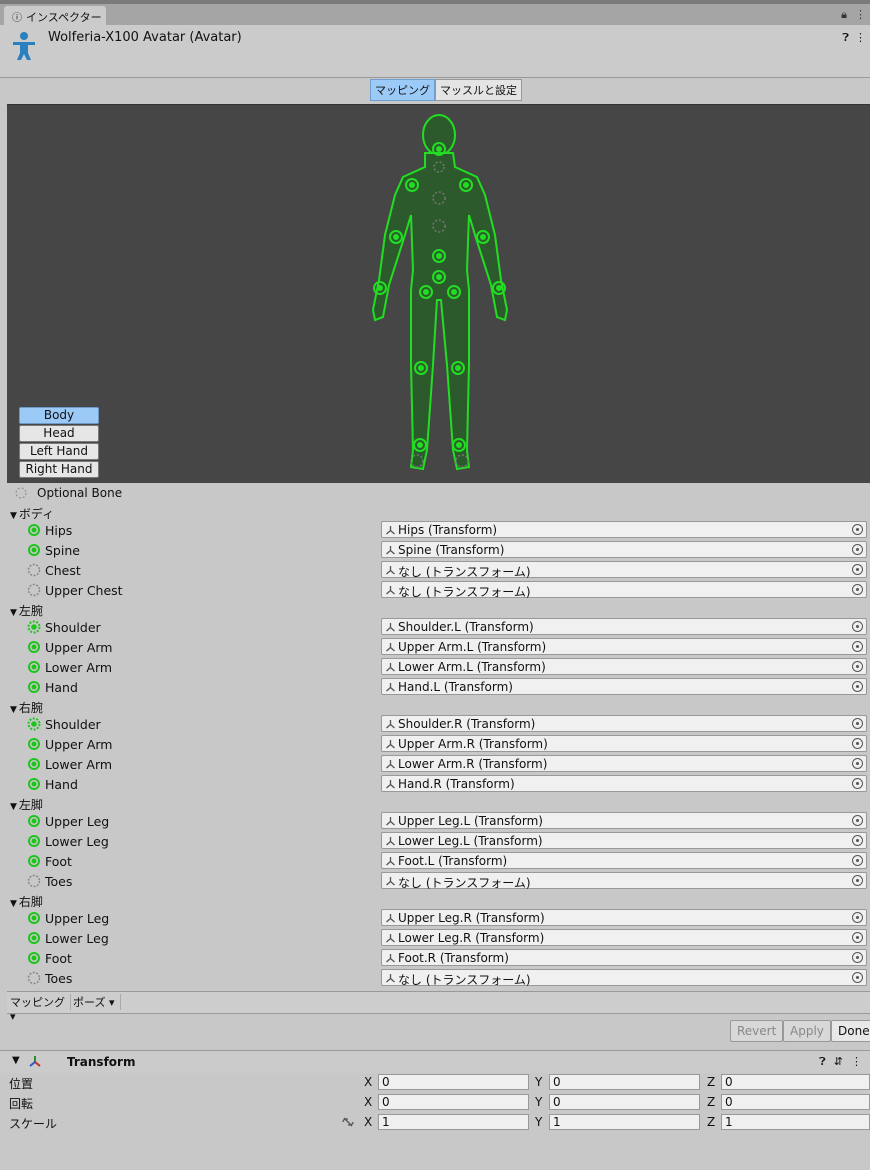  What do you see at coordinates (624, 723) in the screenshot?
I see `bone-object-field: Shoulder.R (Transform)` at bounding box center [624, 723].